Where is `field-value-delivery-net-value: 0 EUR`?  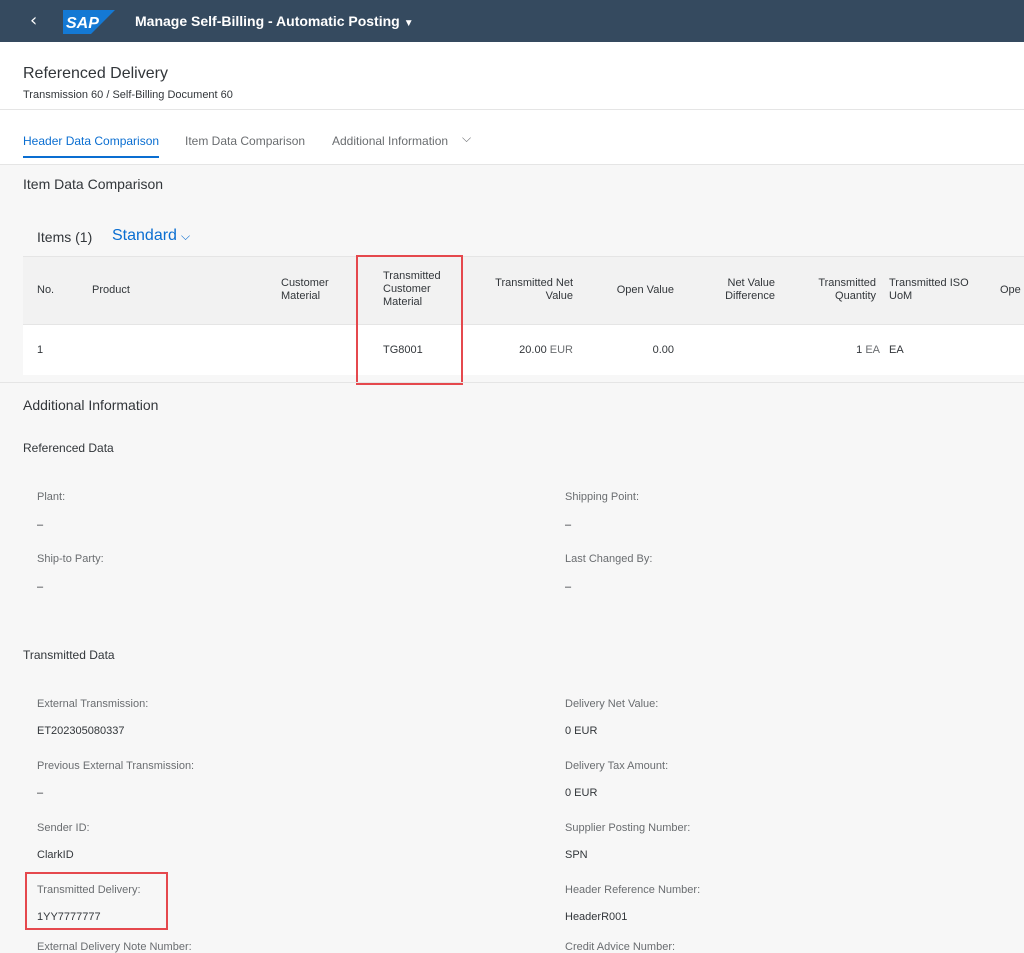
field-value-delivery-net-value: 0 EUR is located at coordinates (581, 731).